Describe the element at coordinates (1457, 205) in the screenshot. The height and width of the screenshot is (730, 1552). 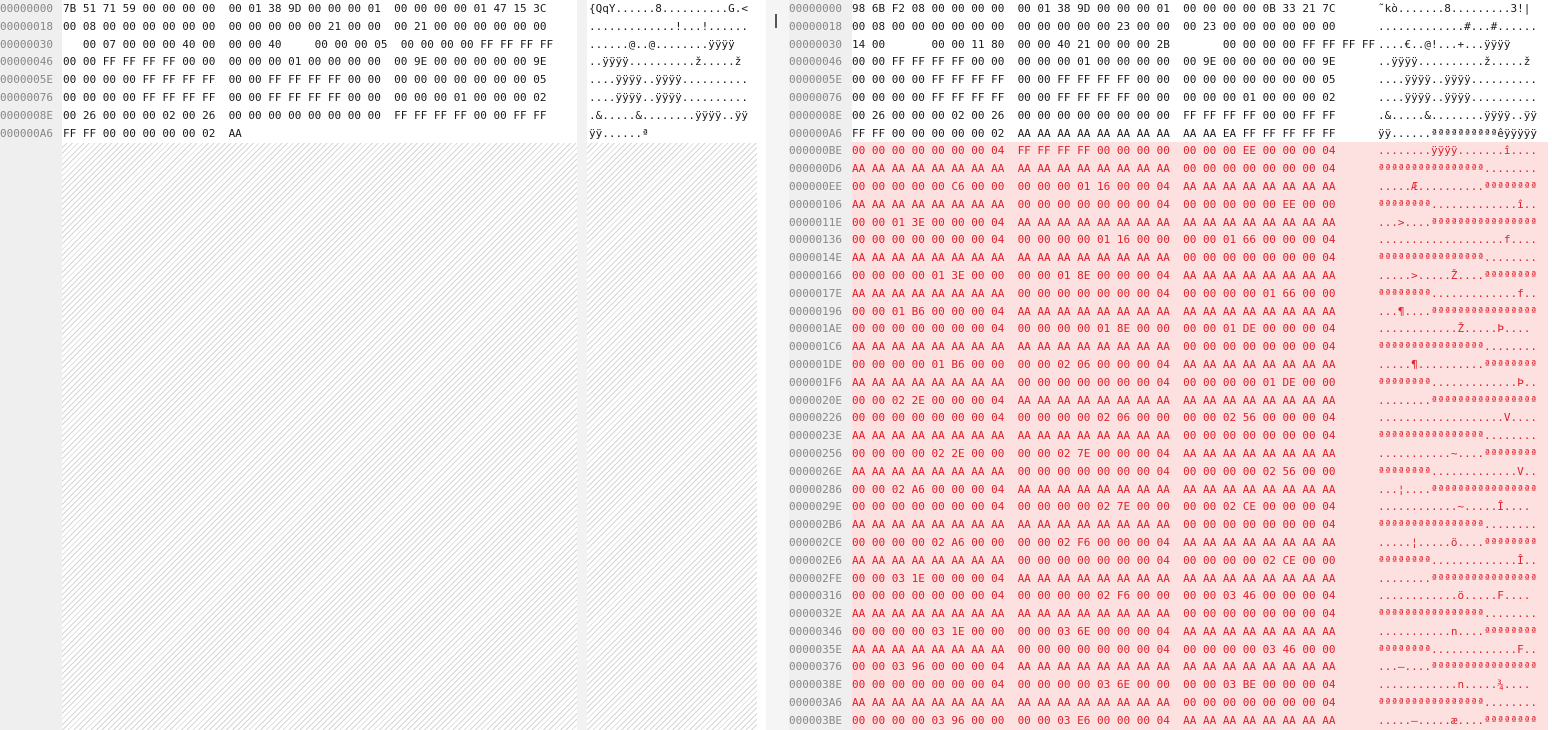
I see `row-ascii: ªªªªªªªª.............î..` at that location.